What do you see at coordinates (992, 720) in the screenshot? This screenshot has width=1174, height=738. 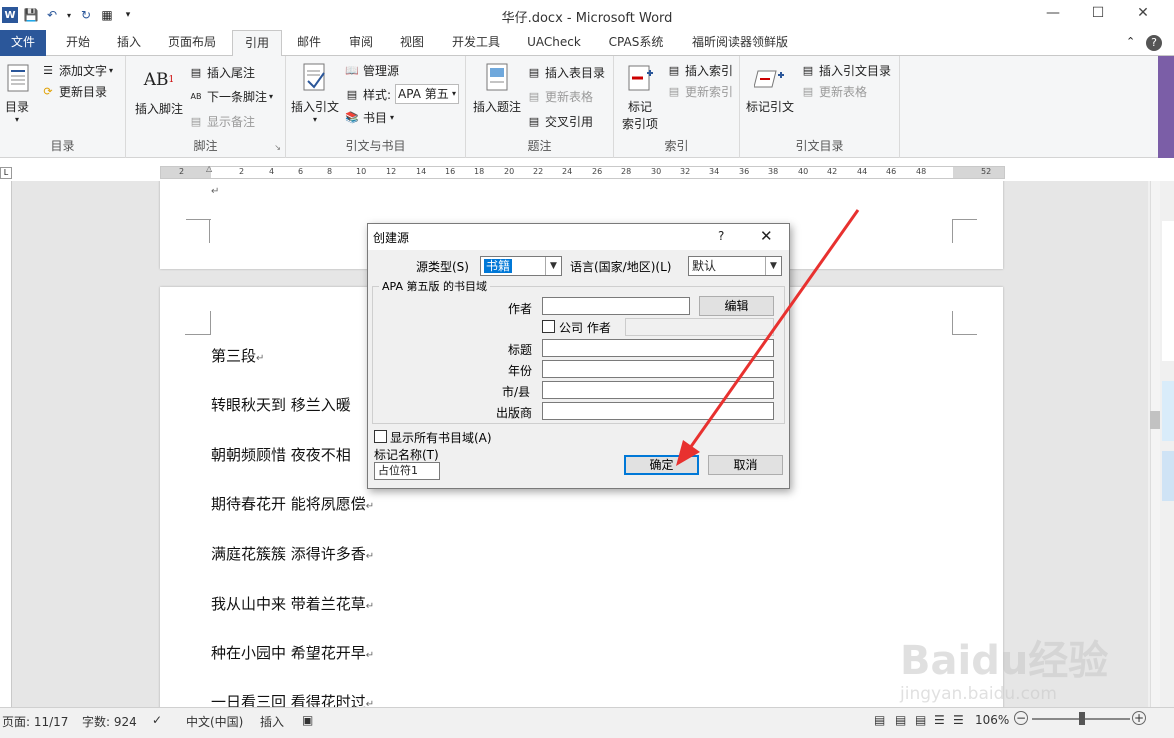 I see `zoom-level: 106%` at bounding box center [992, 720].